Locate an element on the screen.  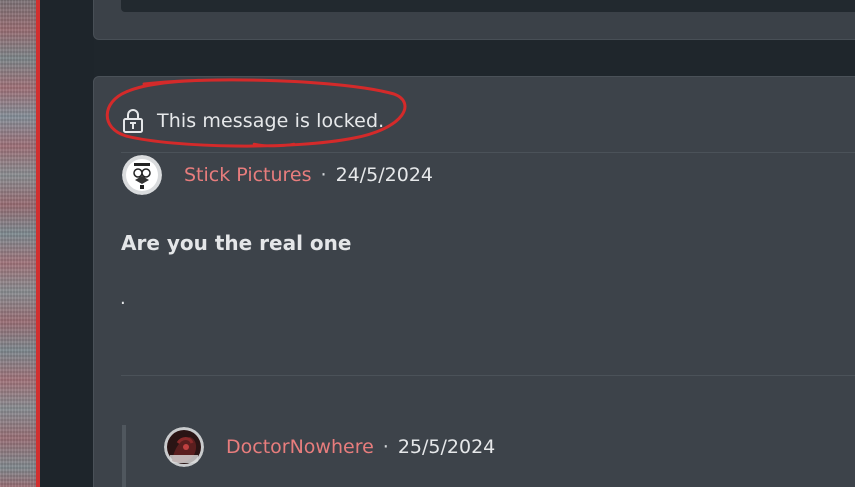
author-name-link: Stick Pictures is located at coordinates (248, 175).